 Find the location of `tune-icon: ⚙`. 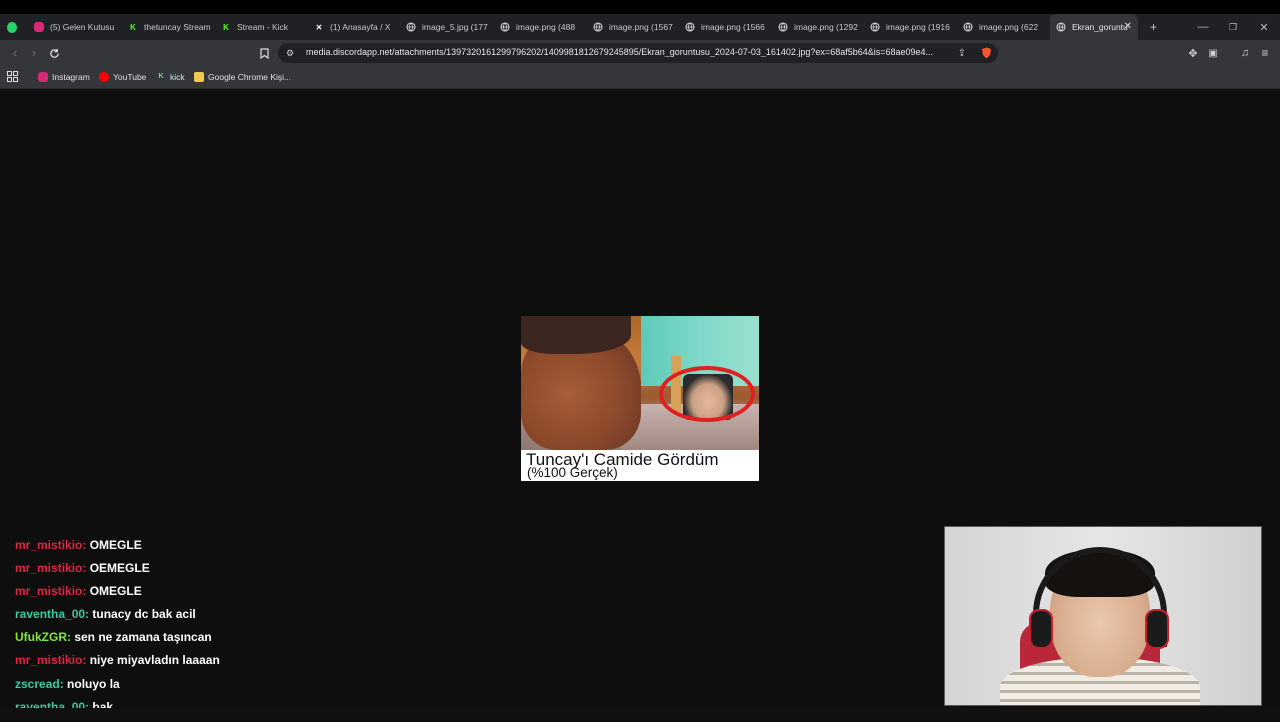

tune-icon: ⚙ is located at coordinates (290, 52).